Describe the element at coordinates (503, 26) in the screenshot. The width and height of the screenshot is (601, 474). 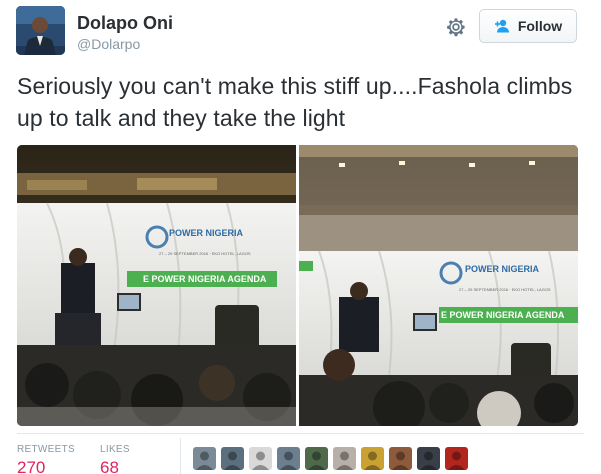
I see `add-person-icon` at that location.